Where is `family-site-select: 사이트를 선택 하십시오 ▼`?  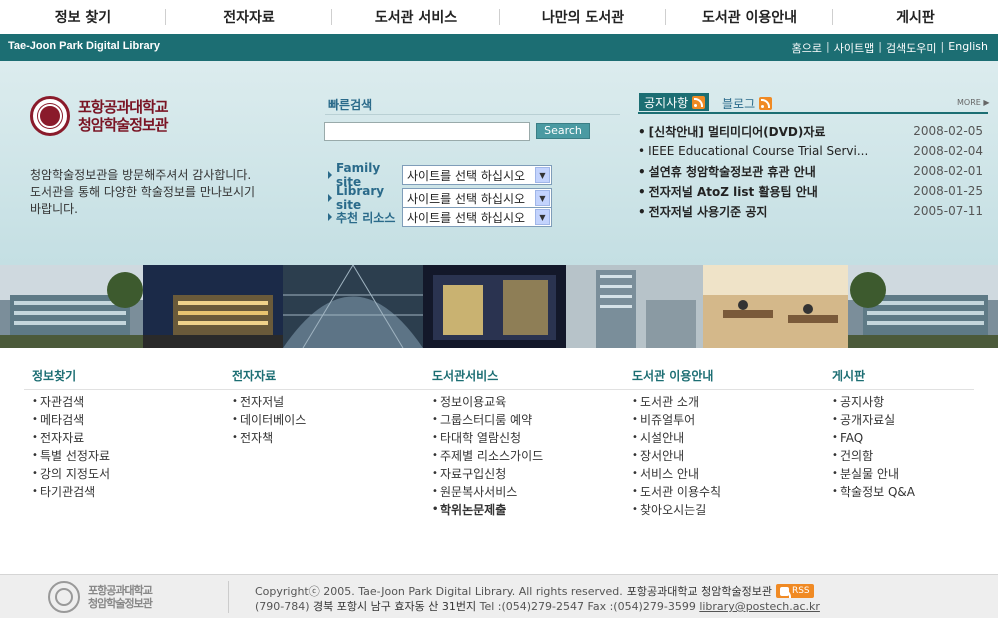 family-site-select: 사이트를 선택 하십시오 ▼ is located at coordinates (477, 175).